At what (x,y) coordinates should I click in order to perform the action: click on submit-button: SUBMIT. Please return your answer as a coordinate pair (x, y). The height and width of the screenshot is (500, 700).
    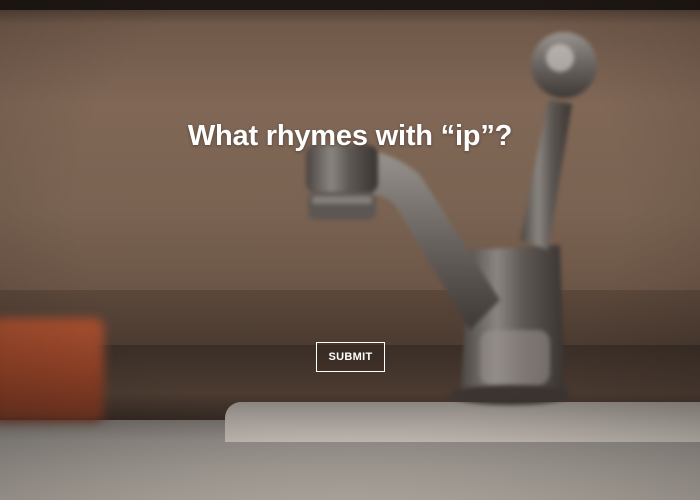
    Looking at the image, I should click on (350, 357).